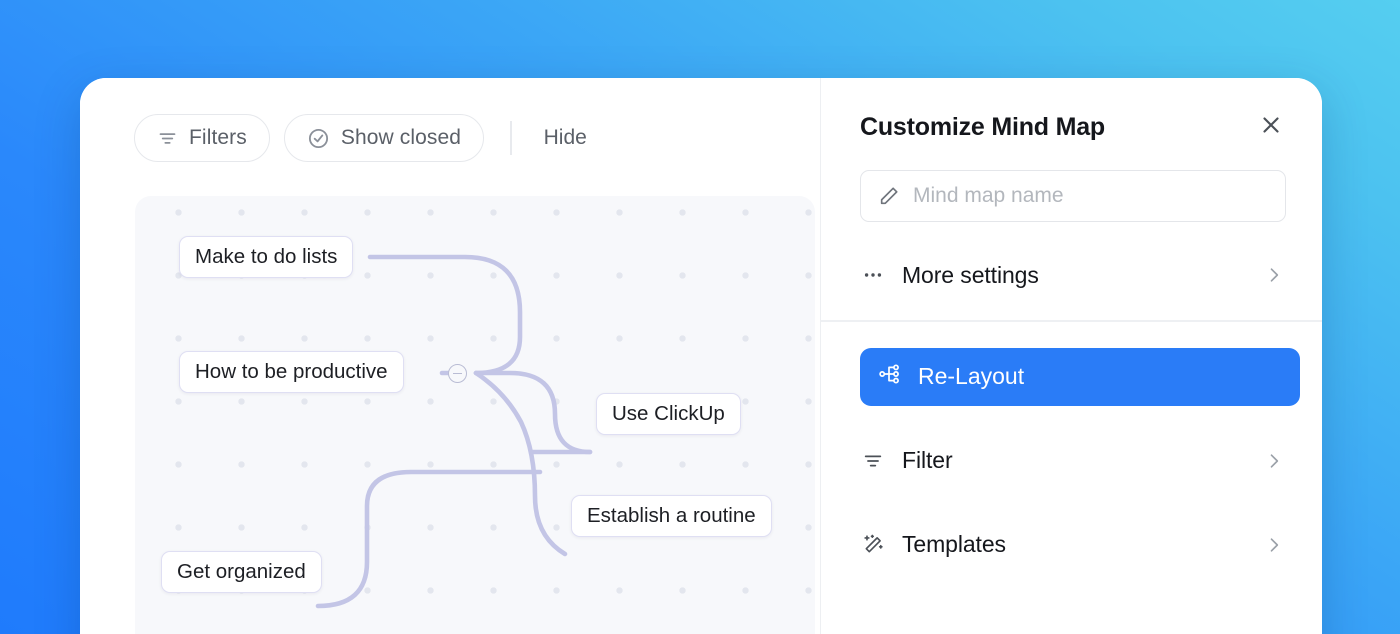 This screenshot has height=634, width=1400. I want to click on panel-row-label: Filter, so click(927, 460).